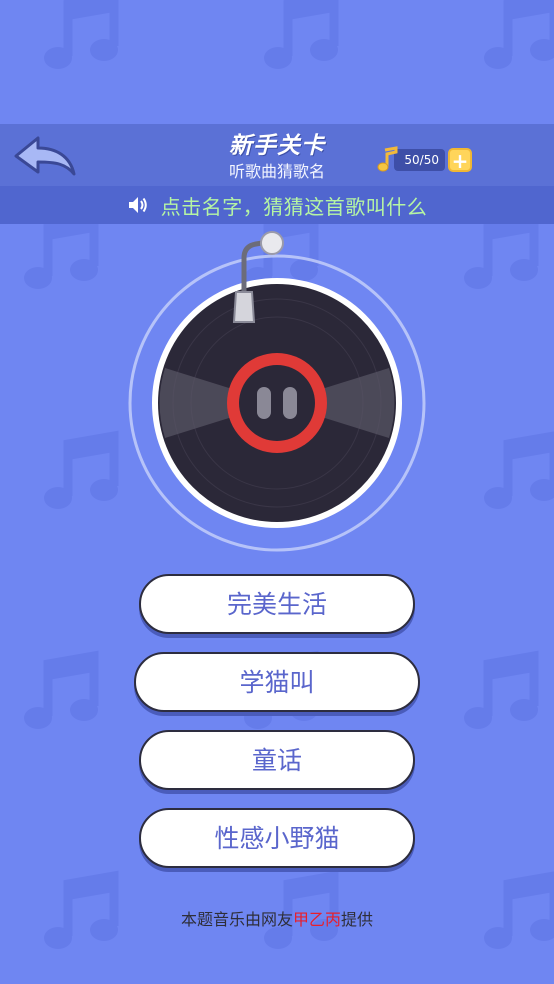  I want to click on credit-suffix: 提供, so click(357, 919).